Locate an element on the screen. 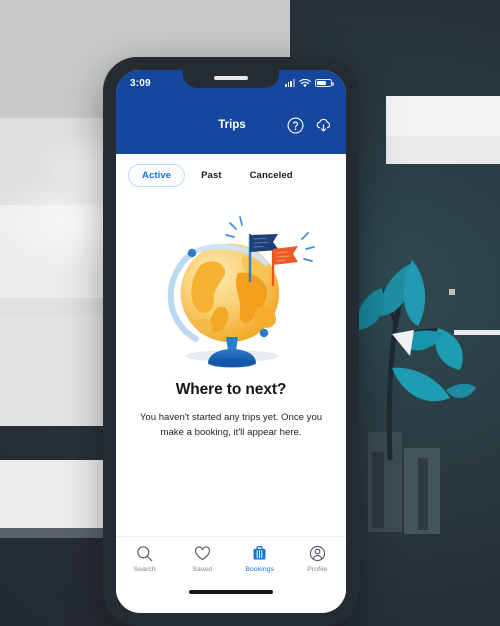  bottom-navigation: Search Saved Bookings Profile is located at coordinates (231, 567).